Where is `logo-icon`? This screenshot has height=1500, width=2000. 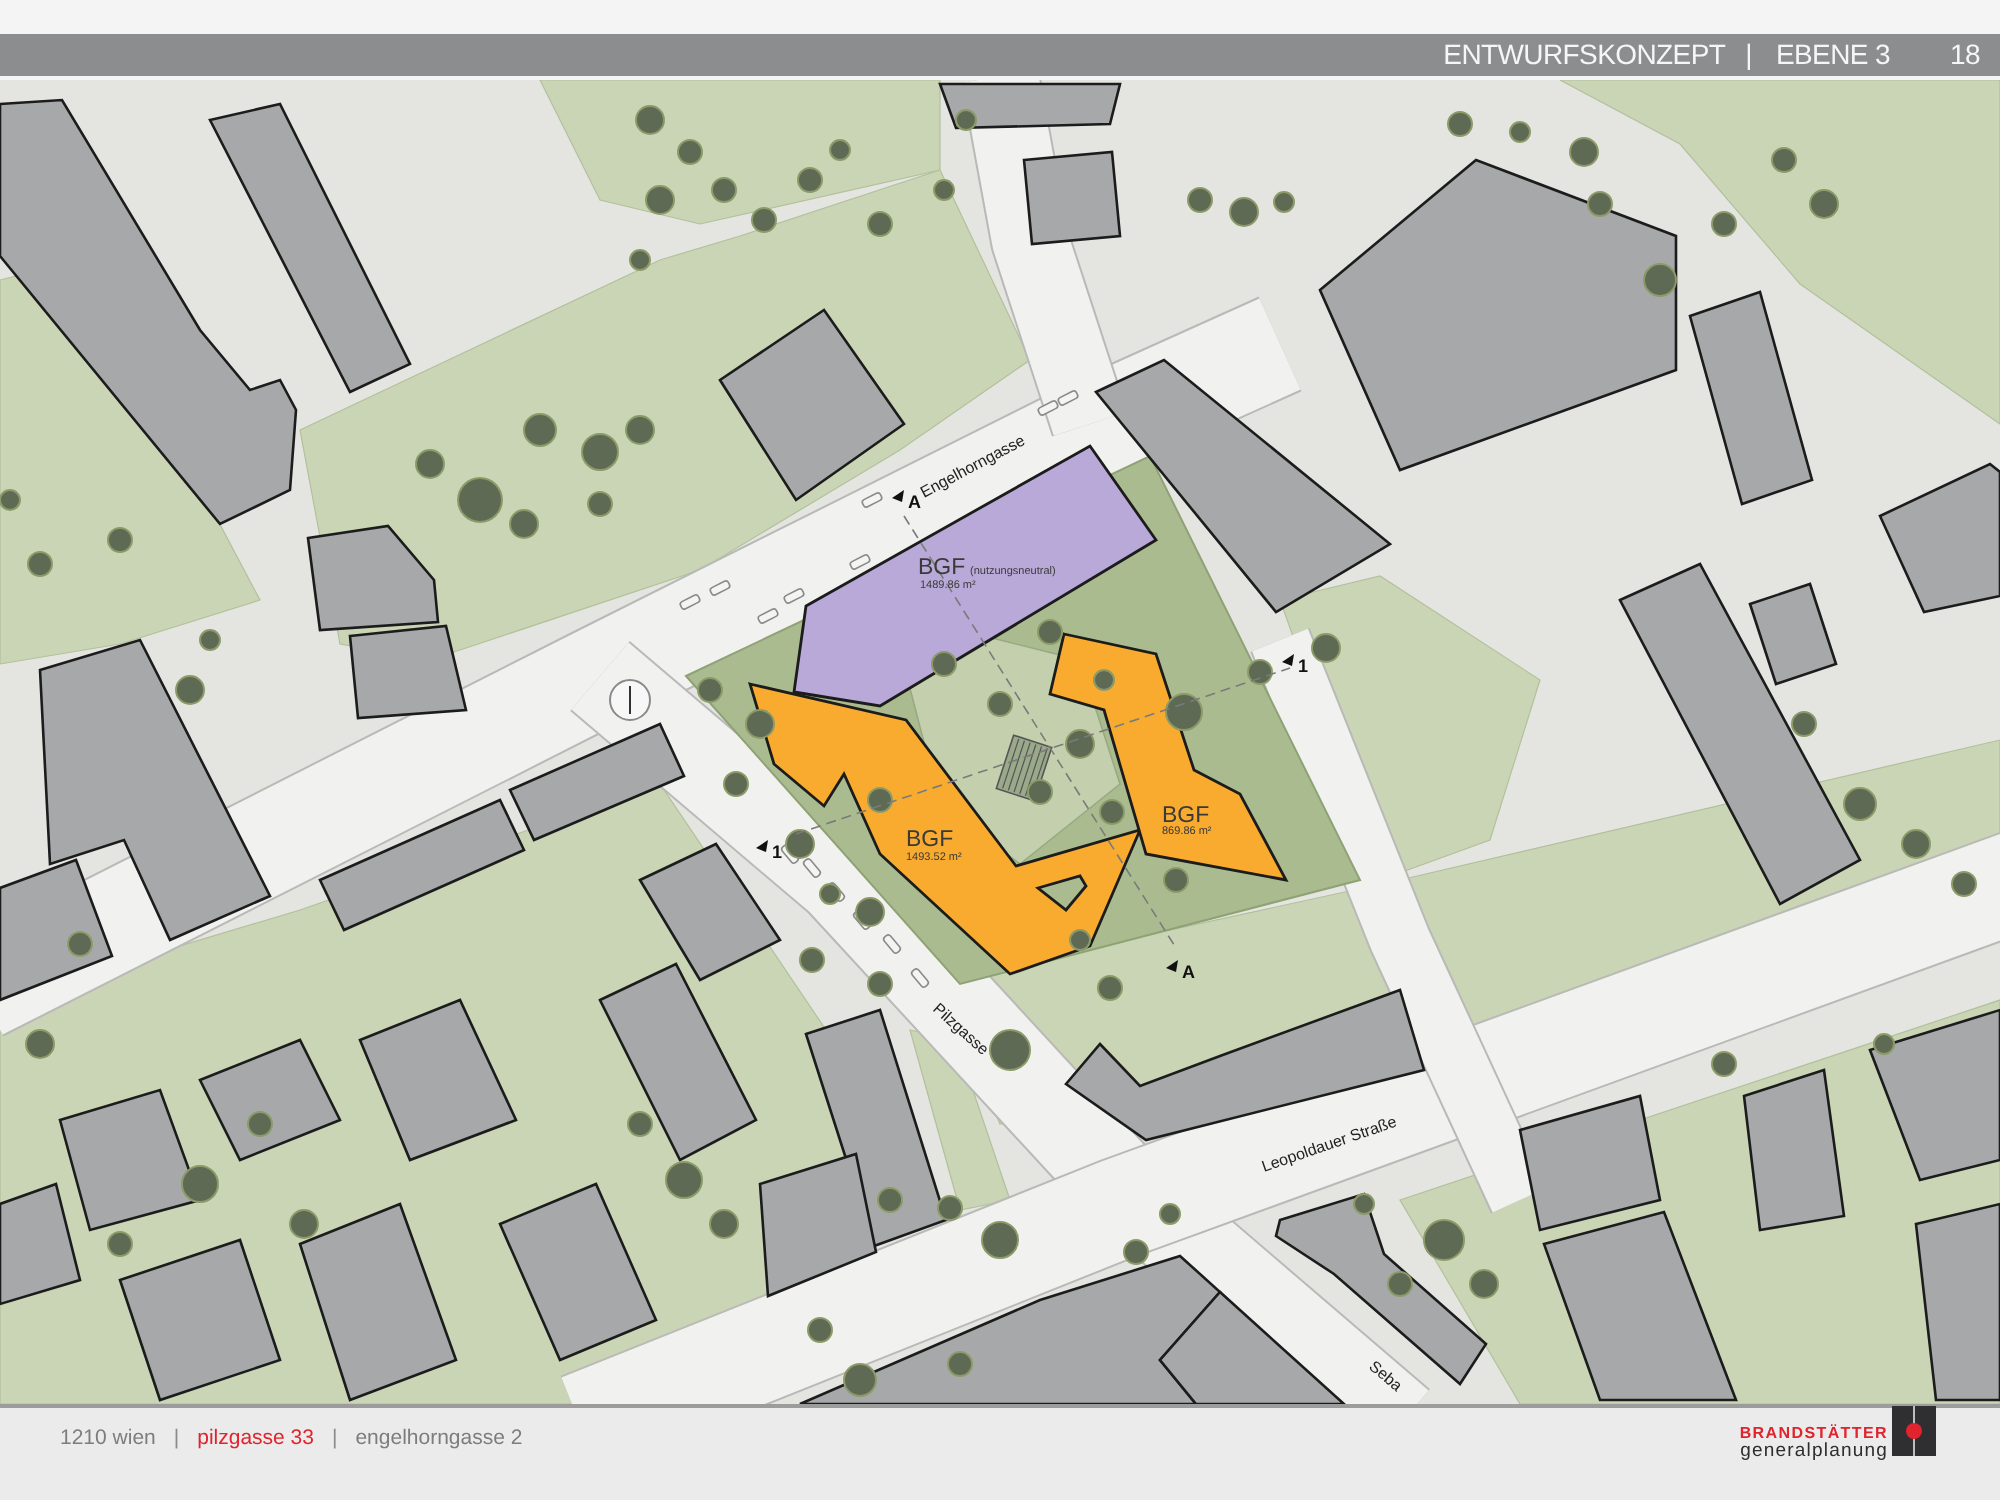
logo-icon is located at coordinates (1914, 1431).